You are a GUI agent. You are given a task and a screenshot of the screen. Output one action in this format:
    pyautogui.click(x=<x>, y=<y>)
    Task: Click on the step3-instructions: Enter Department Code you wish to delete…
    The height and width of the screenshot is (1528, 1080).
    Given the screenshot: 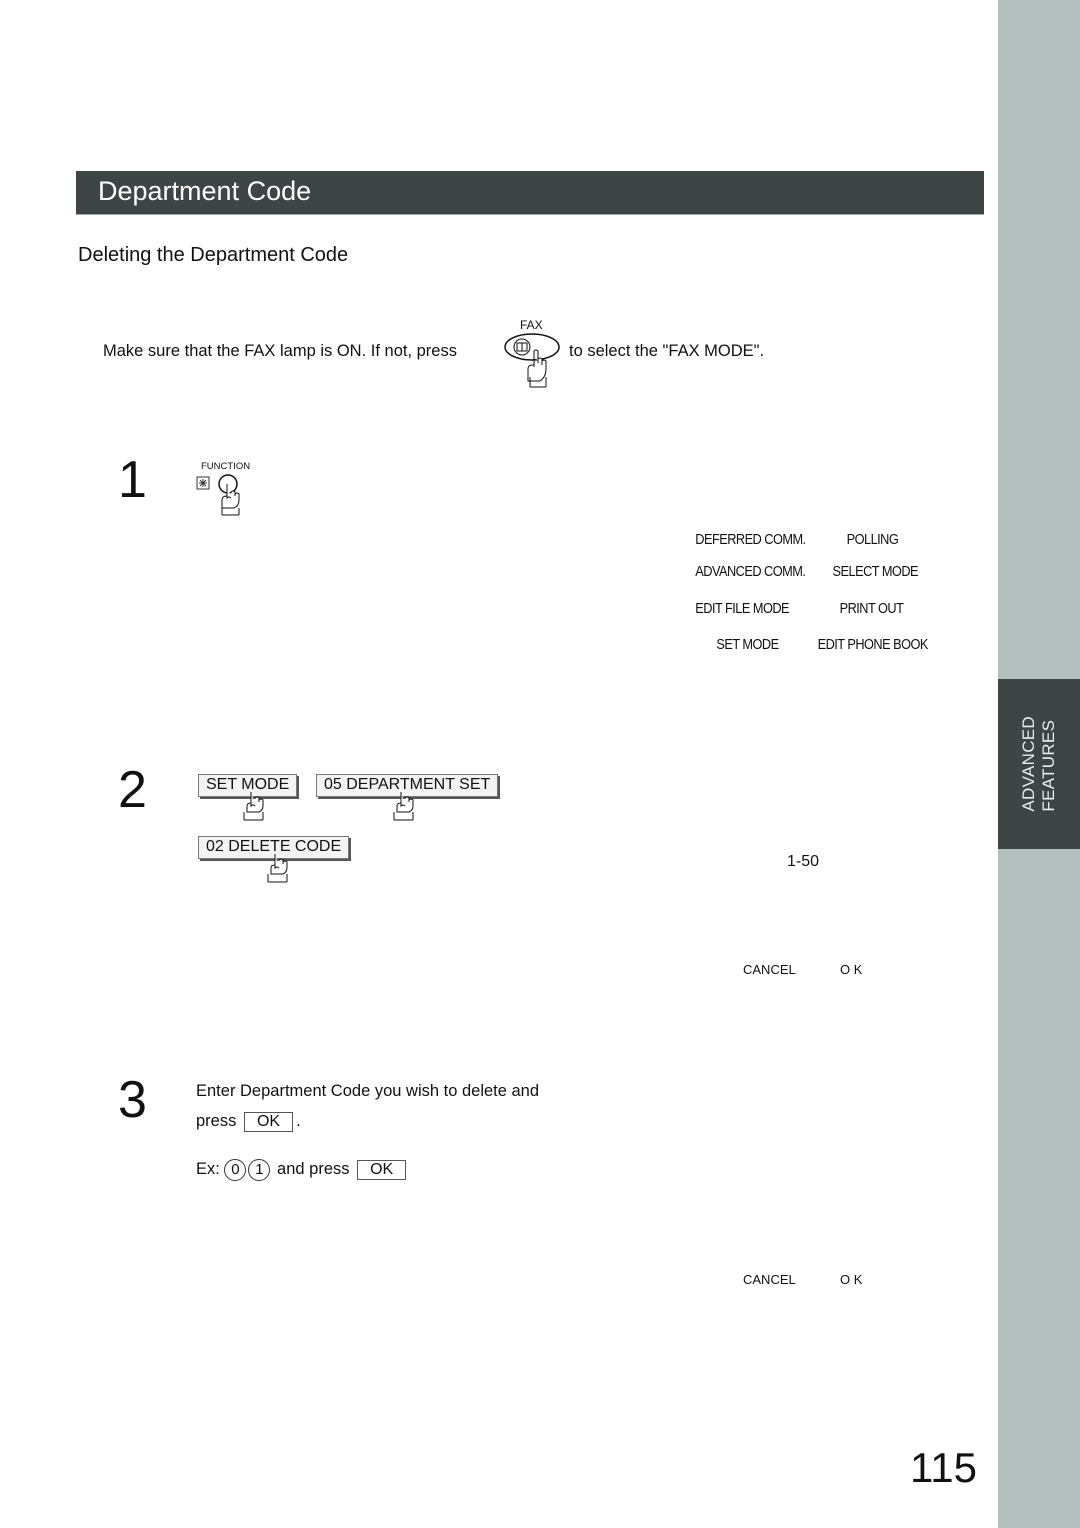 What is the action you would take?
    pyautogui.click(x=367, y=1106)
    